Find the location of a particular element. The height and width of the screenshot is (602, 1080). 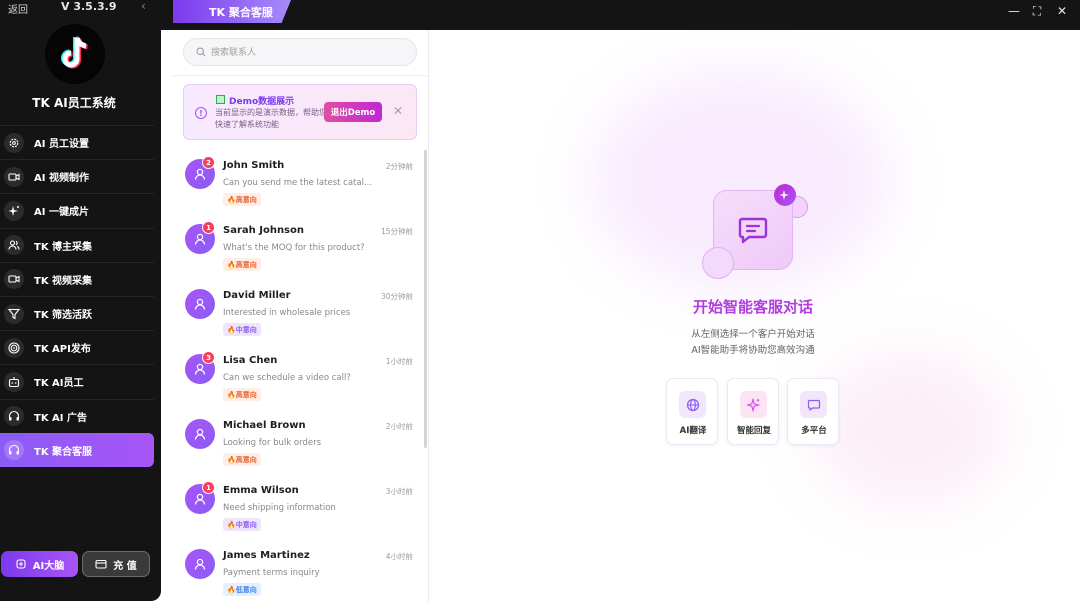

sidebar-item-tk-filter-active: TK 筛选活跃 is located at coordinates (77, 312).